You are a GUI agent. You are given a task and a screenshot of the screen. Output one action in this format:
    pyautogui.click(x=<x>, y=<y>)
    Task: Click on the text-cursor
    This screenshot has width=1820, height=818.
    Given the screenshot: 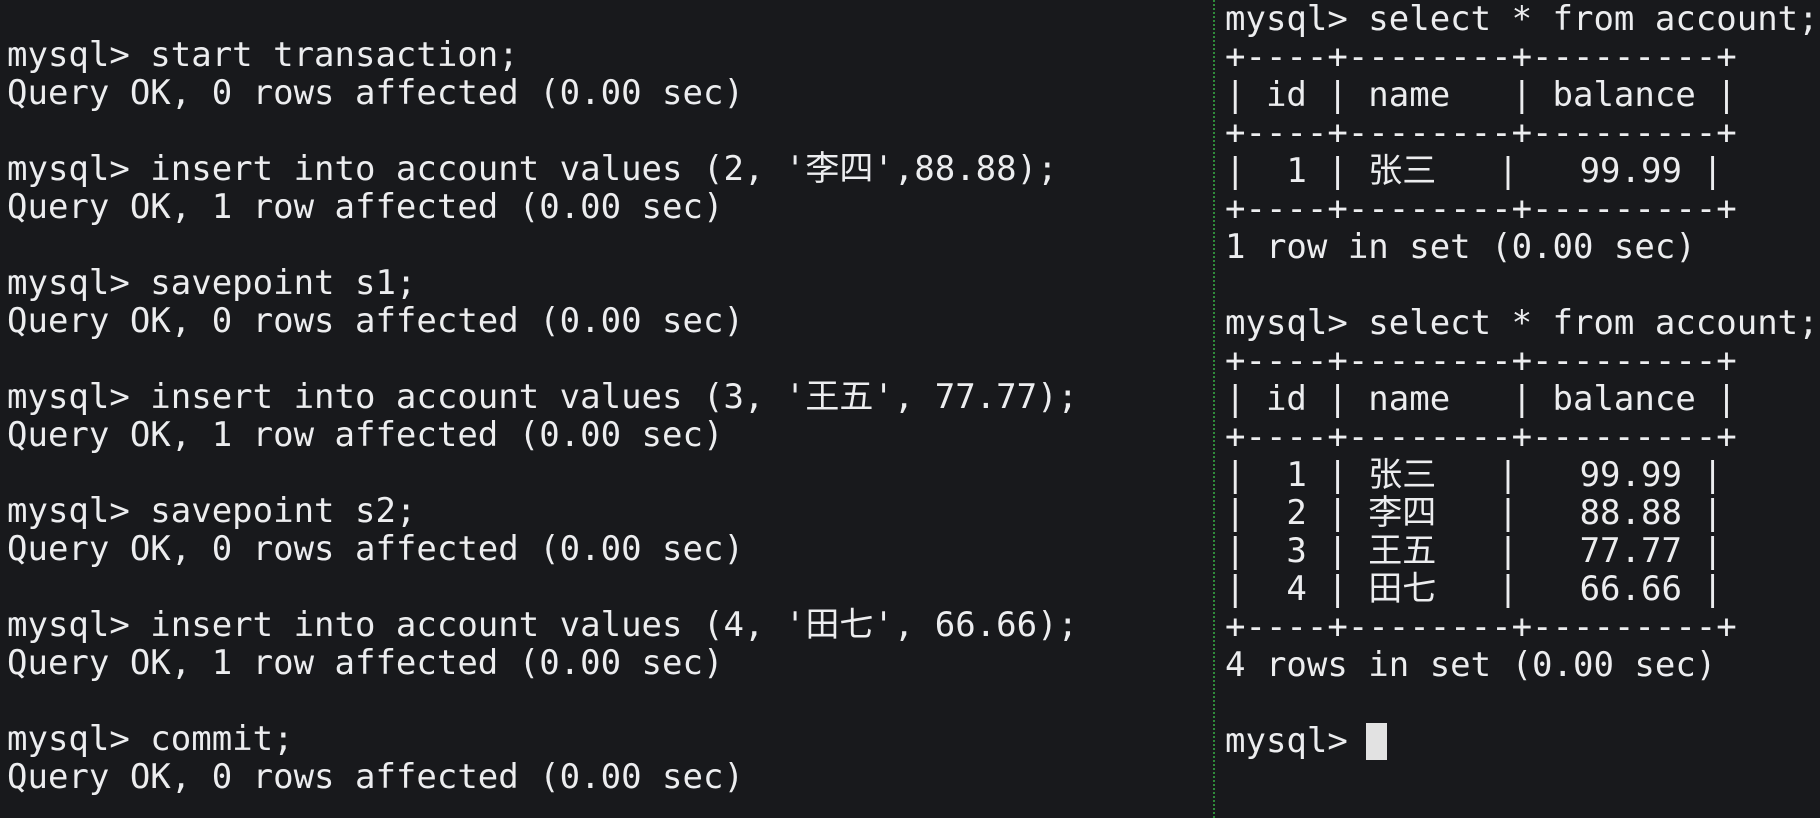 What is the action you would take?
    pyautogui.click(x=1376, y=741)
    